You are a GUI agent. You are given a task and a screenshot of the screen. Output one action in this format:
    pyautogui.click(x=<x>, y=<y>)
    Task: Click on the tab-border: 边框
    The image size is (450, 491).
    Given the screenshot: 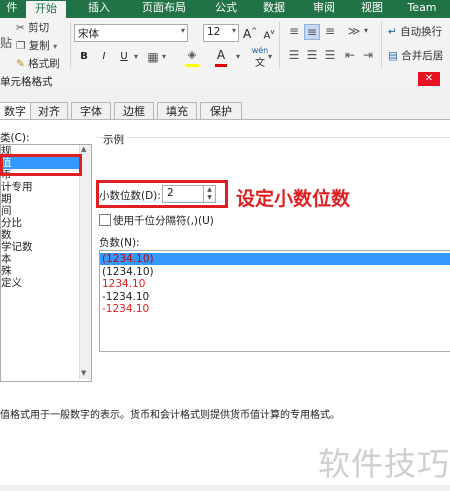 What is the action you would take?
    pyautogui.click(x=134, y=111)
    